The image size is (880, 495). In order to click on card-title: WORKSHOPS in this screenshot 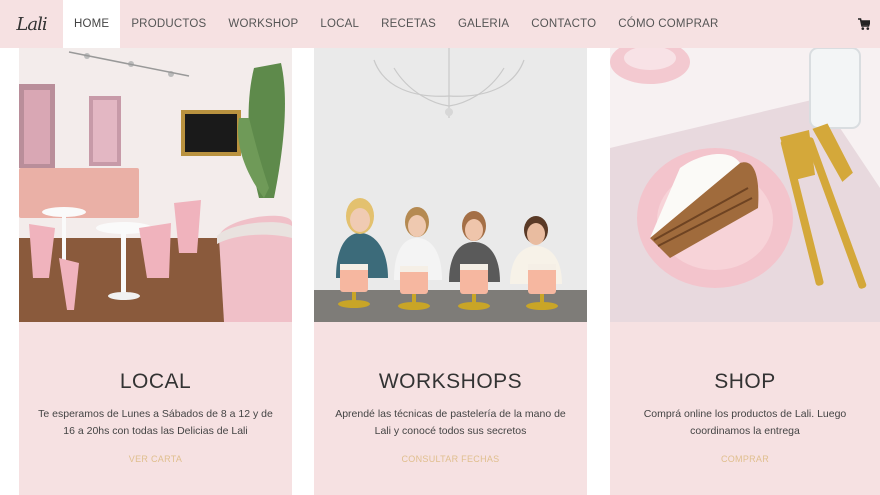, I will do `click(450, 381)`.